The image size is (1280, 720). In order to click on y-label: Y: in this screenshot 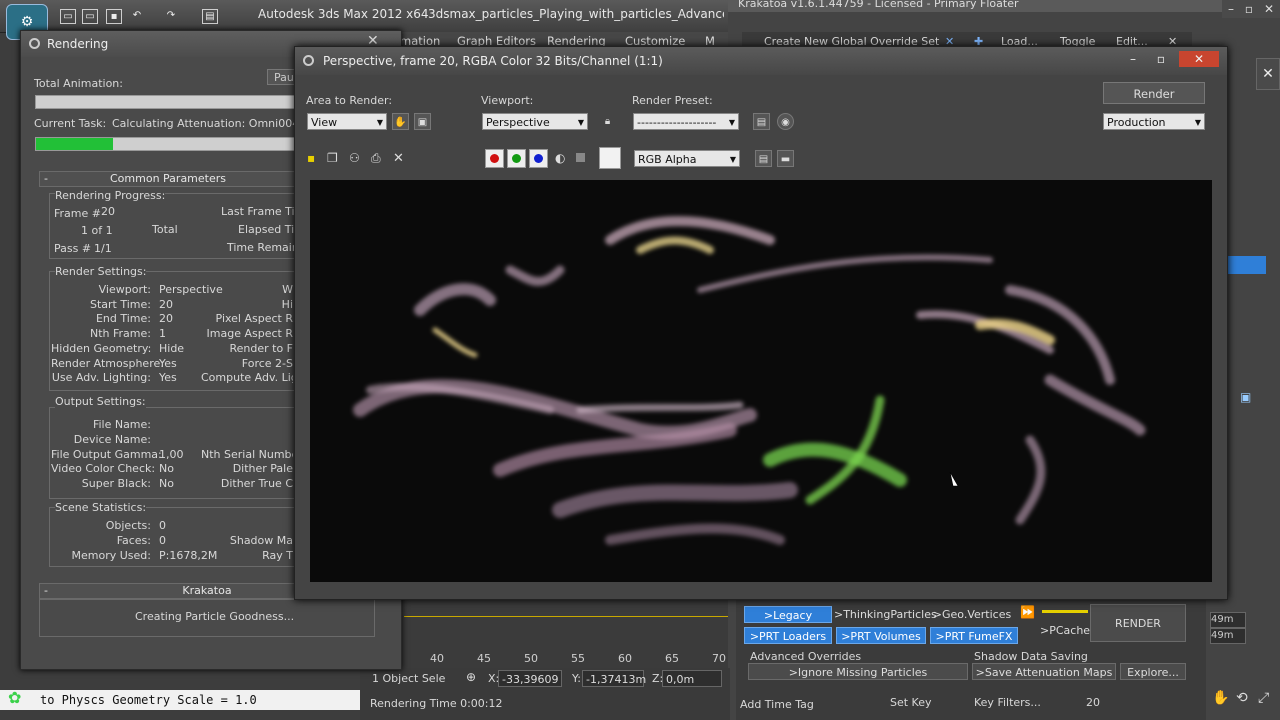, I will do `click(576, 678)`.